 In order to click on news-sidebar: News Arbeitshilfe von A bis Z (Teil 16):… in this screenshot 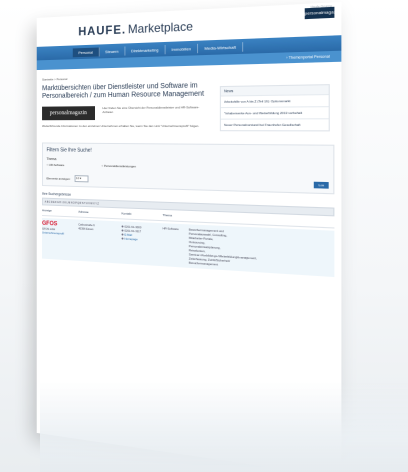, I will do `click(274, 110)`.